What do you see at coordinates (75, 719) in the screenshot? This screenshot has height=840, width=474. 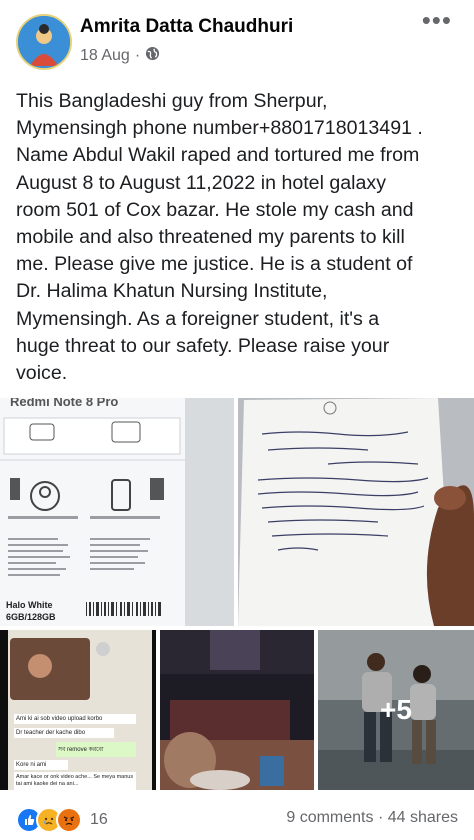 I see `chat-message: Ami ki ai sob video upload korbo` at bounding box center [75, 719].